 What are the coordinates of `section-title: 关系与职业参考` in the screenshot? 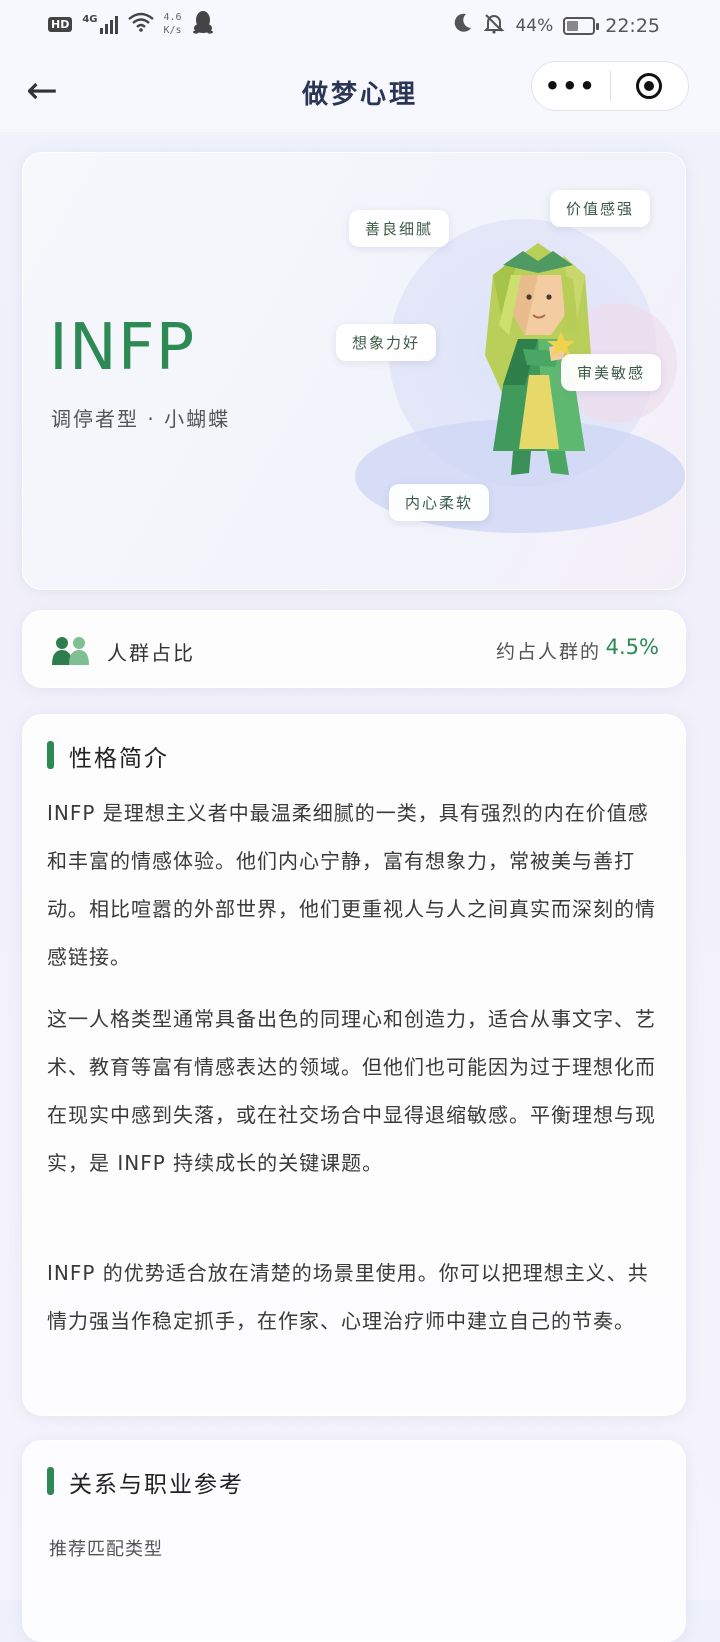 It's located at (156, 1485).